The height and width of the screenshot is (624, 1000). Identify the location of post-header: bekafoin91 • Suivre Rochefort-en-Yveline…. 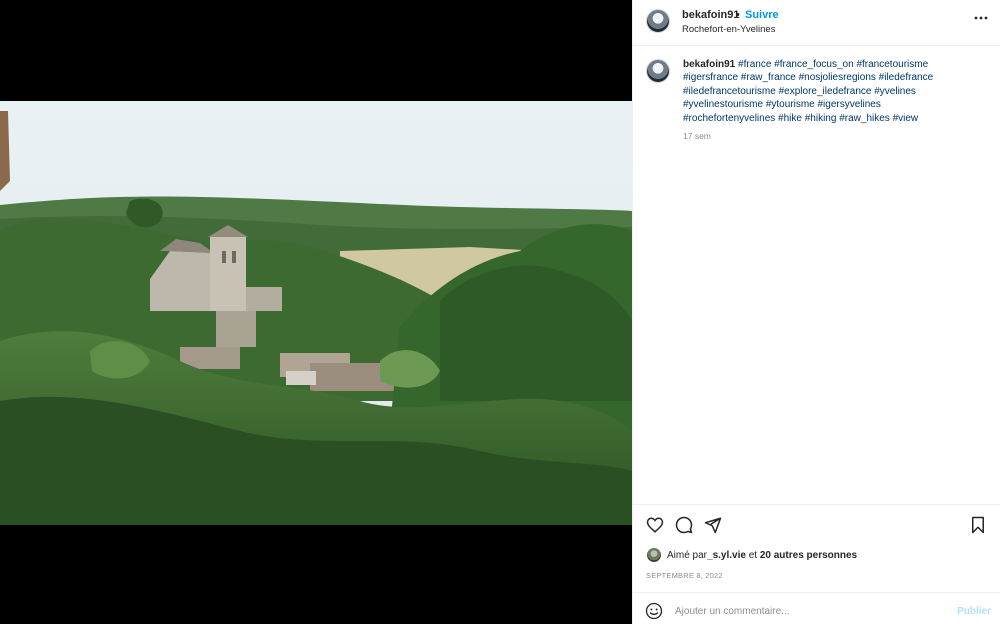
(816, 23).